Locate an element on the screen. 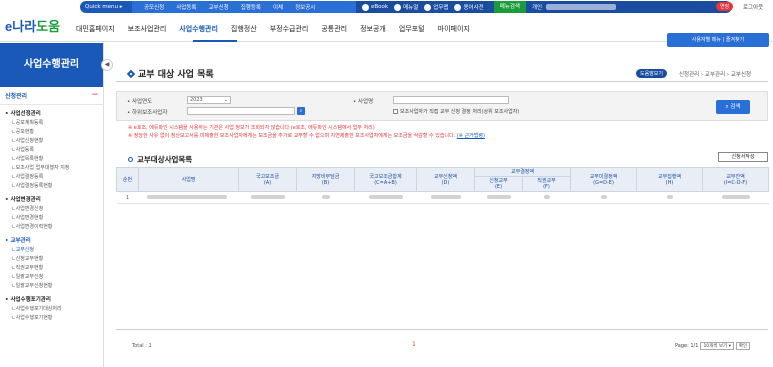  redacted-text is located at coordinates (385, 196).